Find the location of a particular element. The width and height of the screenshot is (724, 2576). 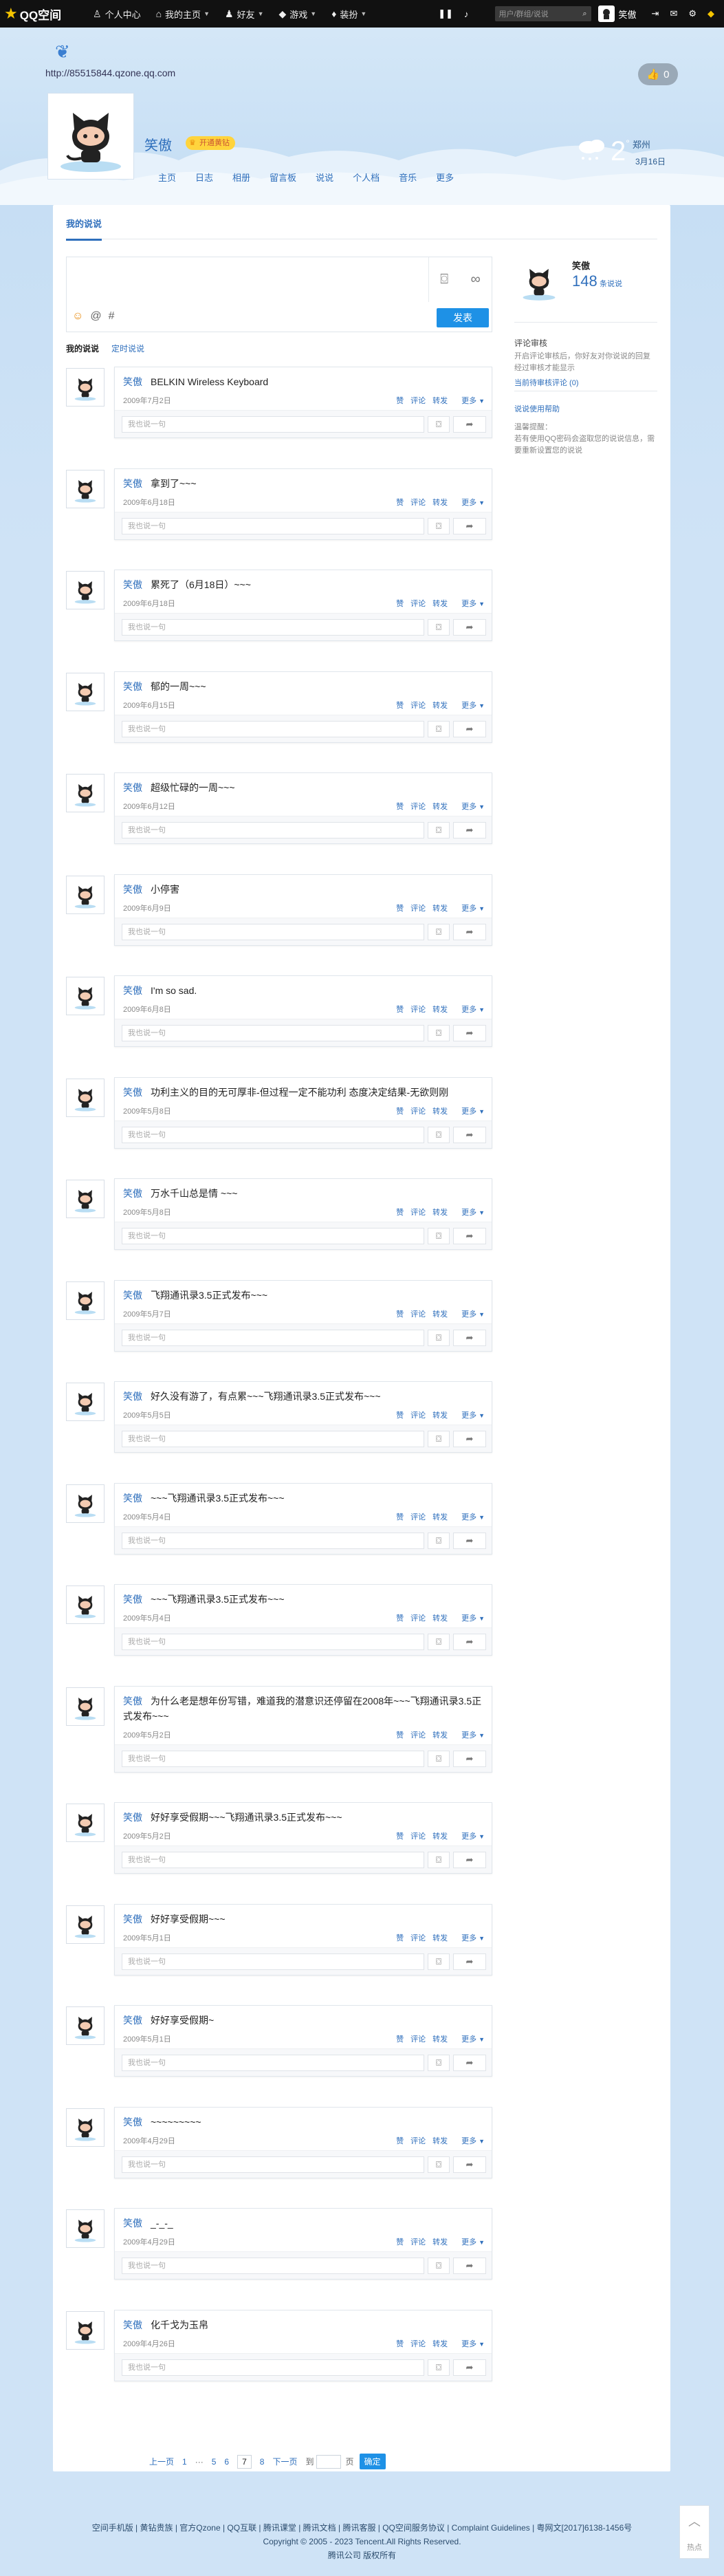

top-nav-item: ◆ 游戏 ▼ is located at coordinates (297, 14).